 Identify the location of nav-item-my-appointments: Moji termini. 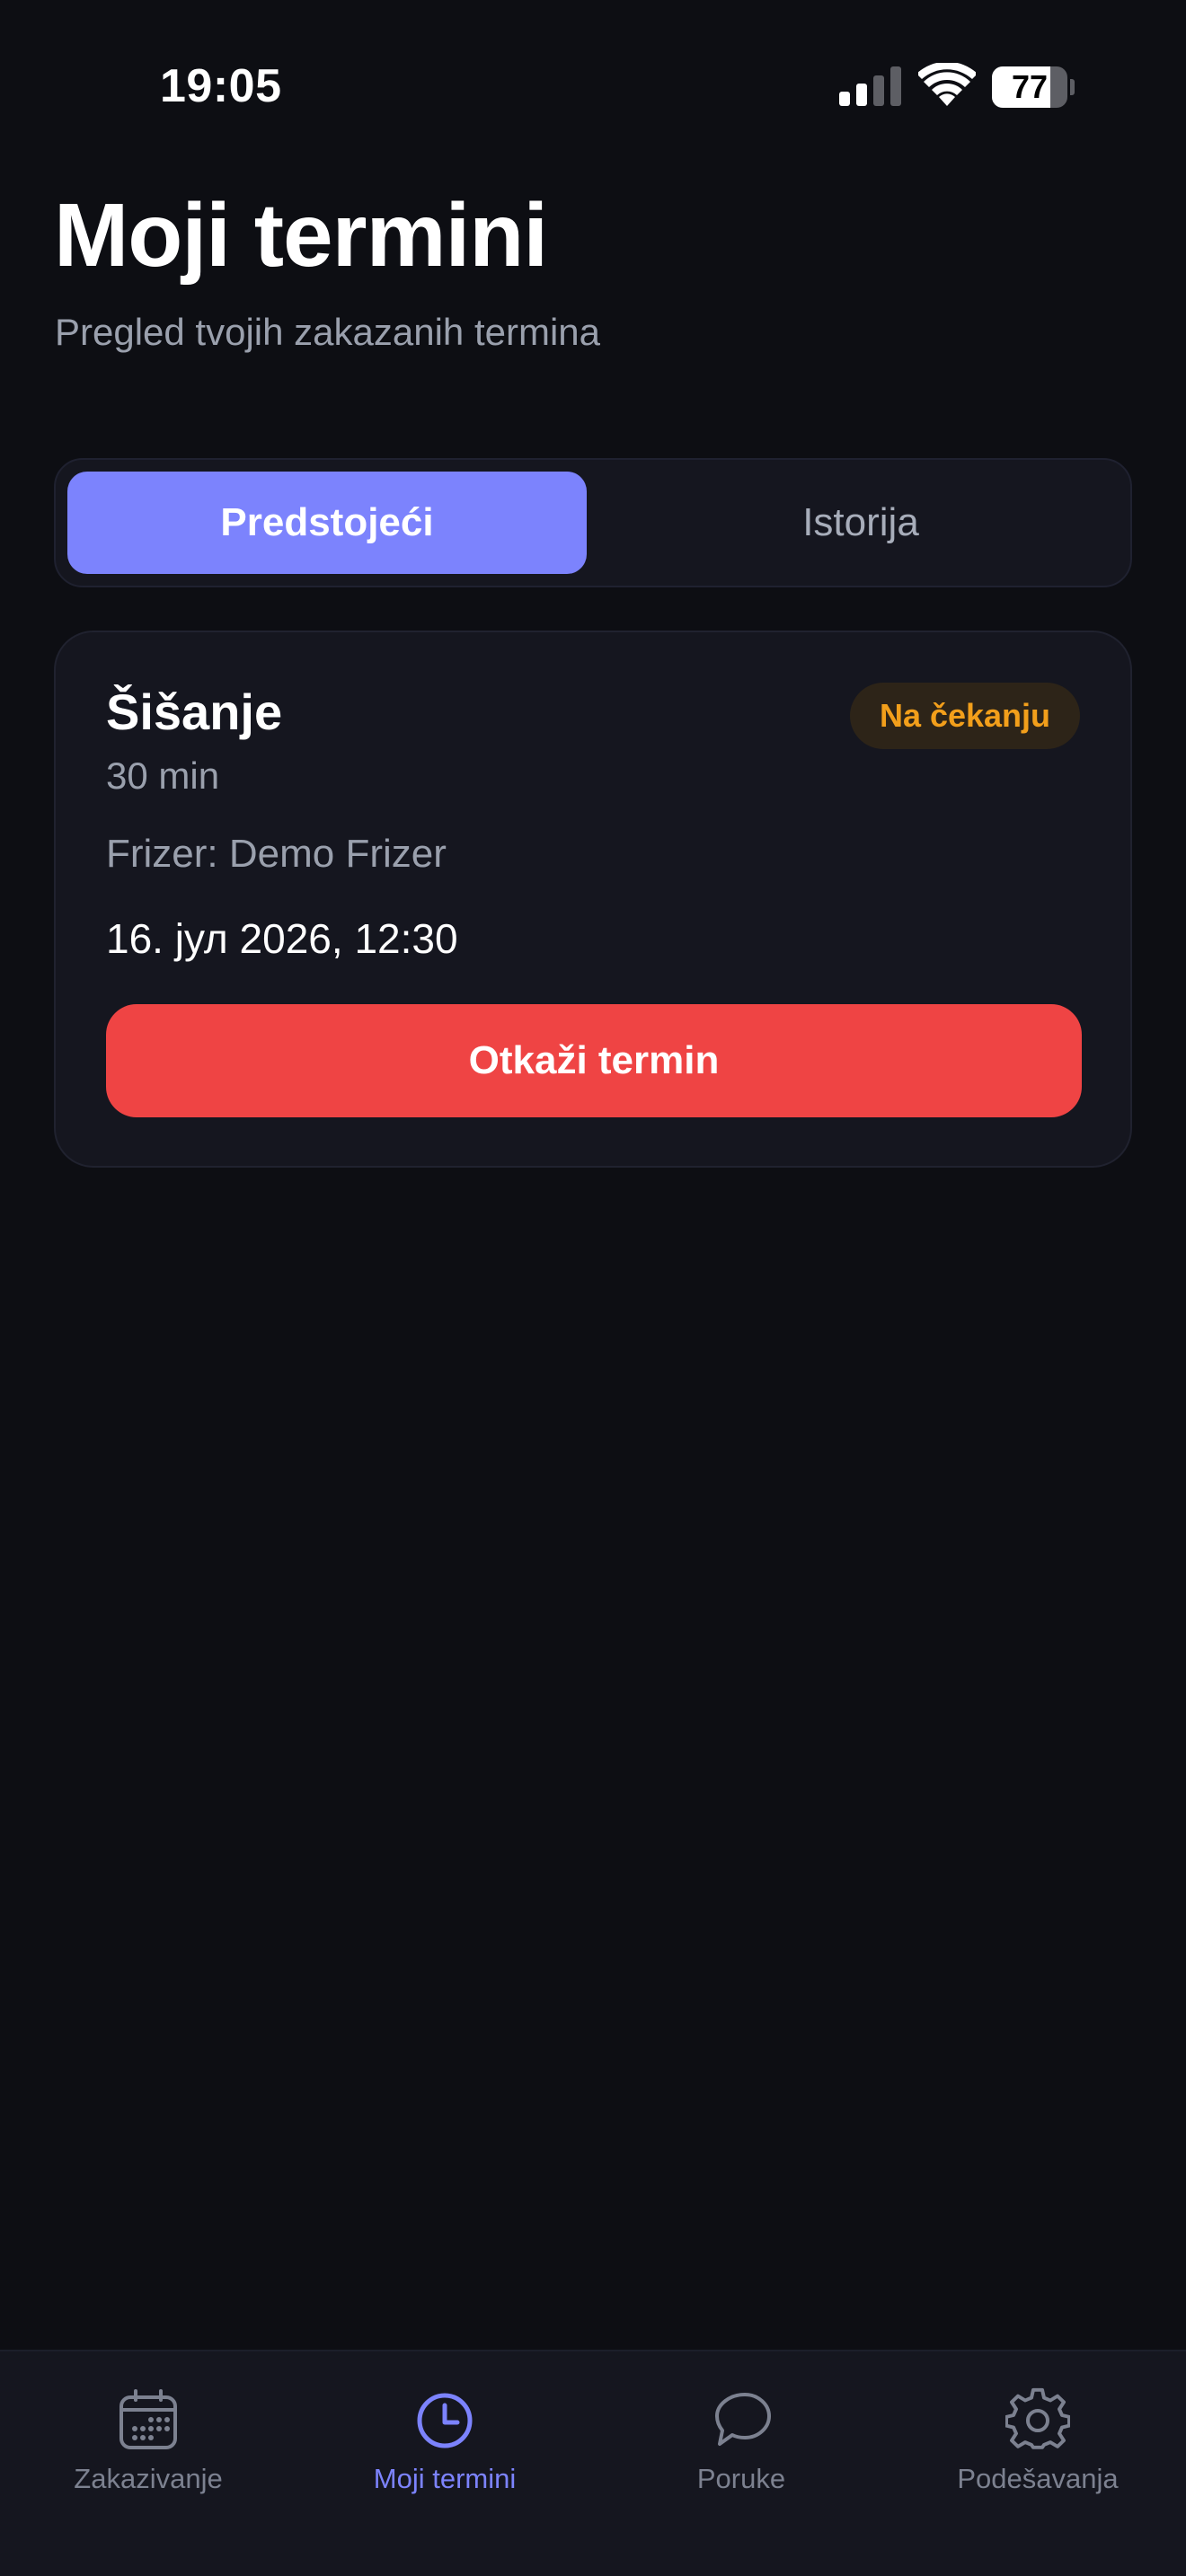
(444, 2443).